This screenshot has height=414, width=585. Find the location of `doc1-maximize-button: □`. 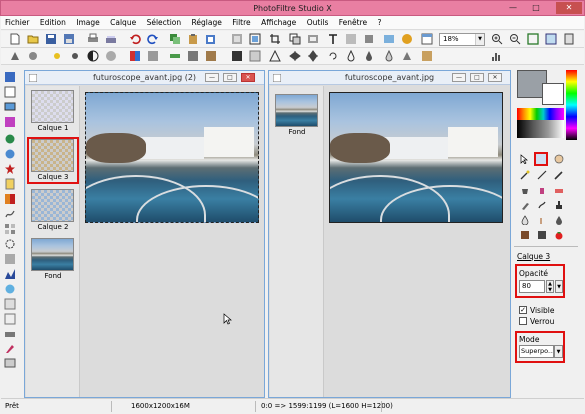

doc1-maximize-button: □ is located at coordinates (230, 77).